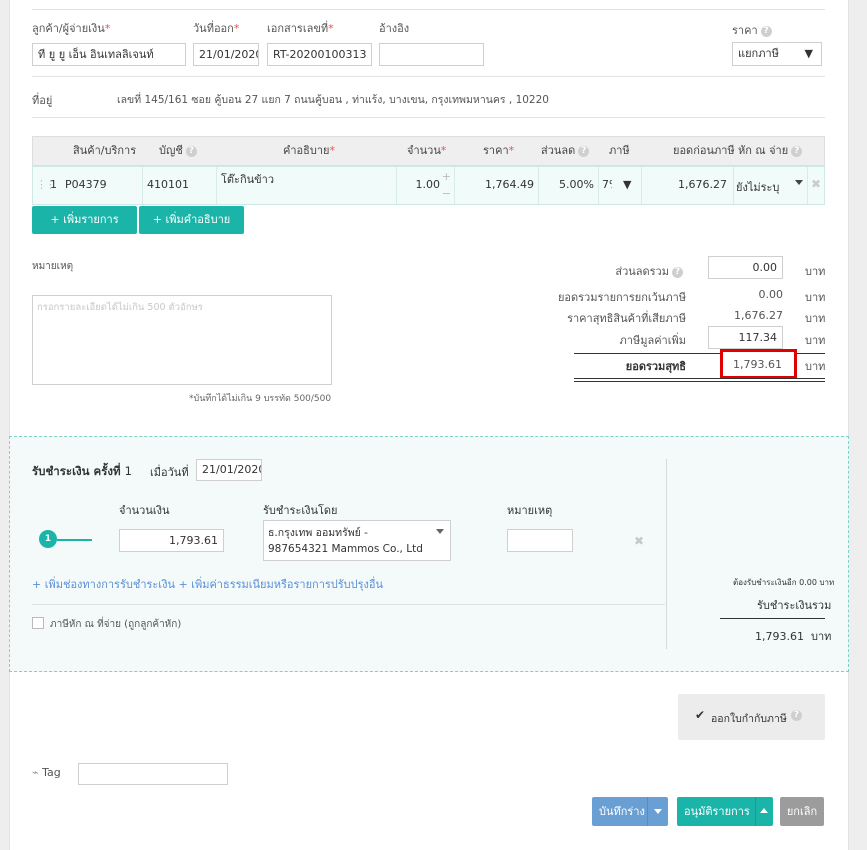 Image resolution: width=867 pixels, height=850 pixels. Describe the element at coordinates (764, 810) in the screenshot. I see `chevron-up-icon` at that location.